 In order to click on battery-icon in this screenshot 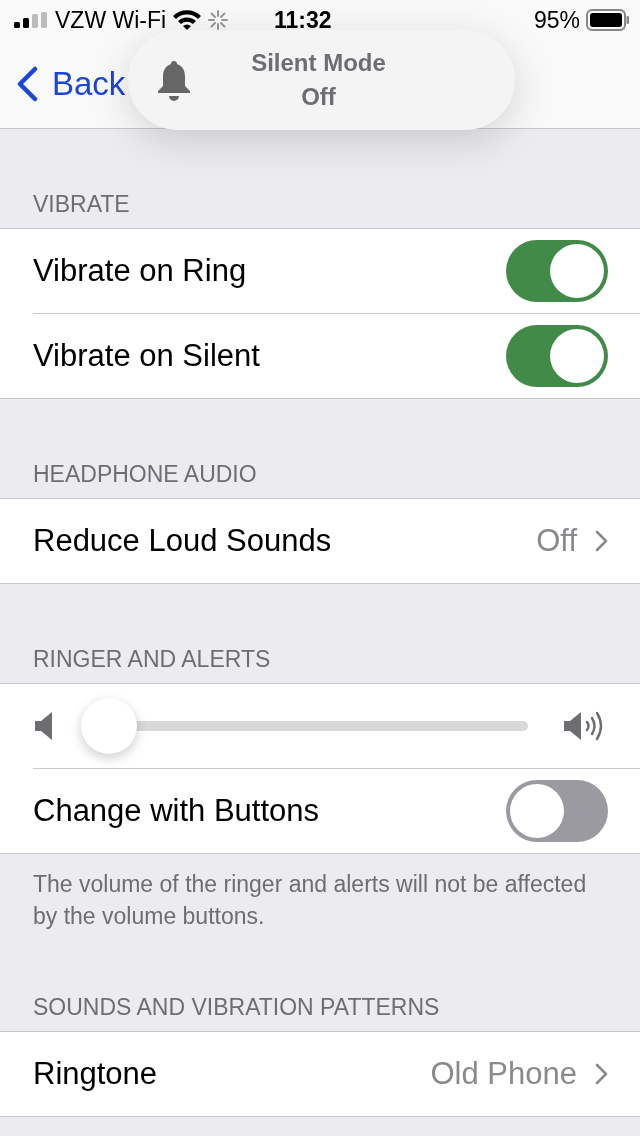, I will do `click(608, 20)`.